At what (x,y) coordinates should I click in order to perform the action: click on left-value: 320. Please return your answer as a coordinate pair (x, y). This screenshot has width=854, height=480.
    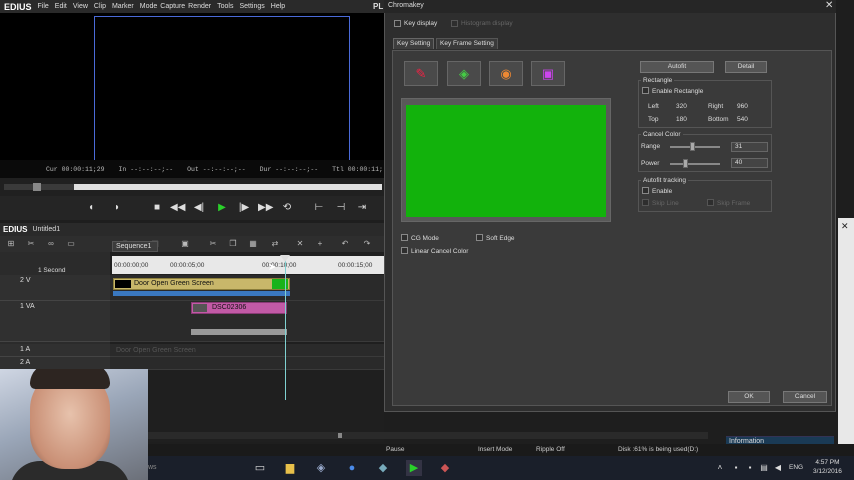
    Looking at the image, I should click on (681, 106).